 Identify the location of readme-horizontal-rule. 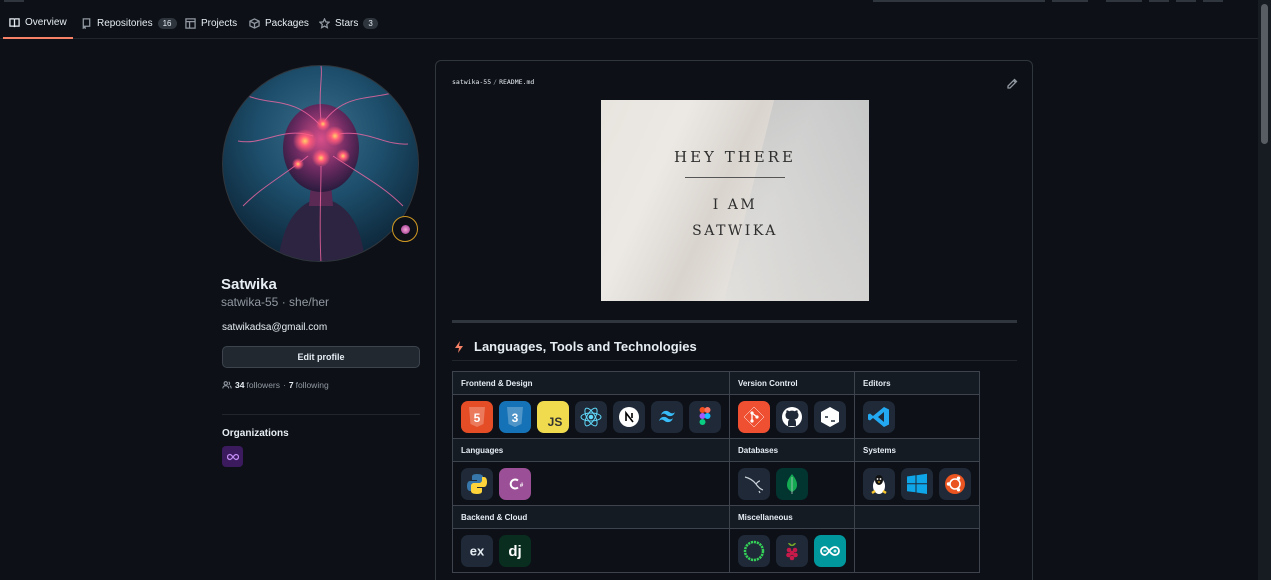
(734, 321).